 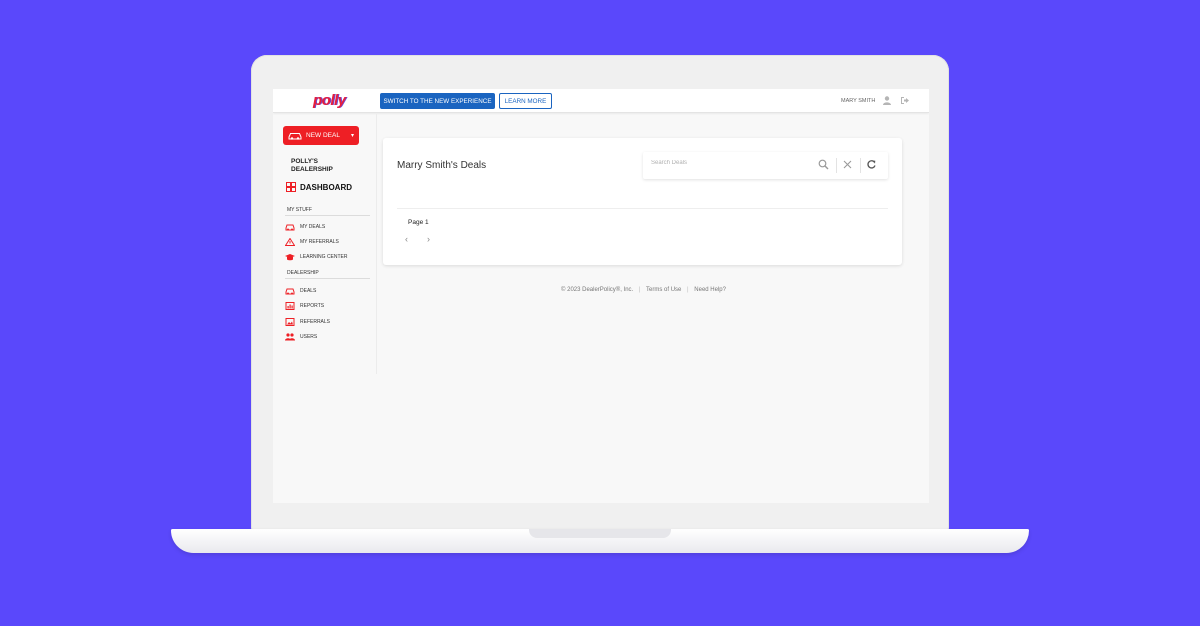 What do you see at coordinates (313, 227) in the screenshot?
I see `sidebar-item-label: MY DEALS` at bounding box center [313, 227].